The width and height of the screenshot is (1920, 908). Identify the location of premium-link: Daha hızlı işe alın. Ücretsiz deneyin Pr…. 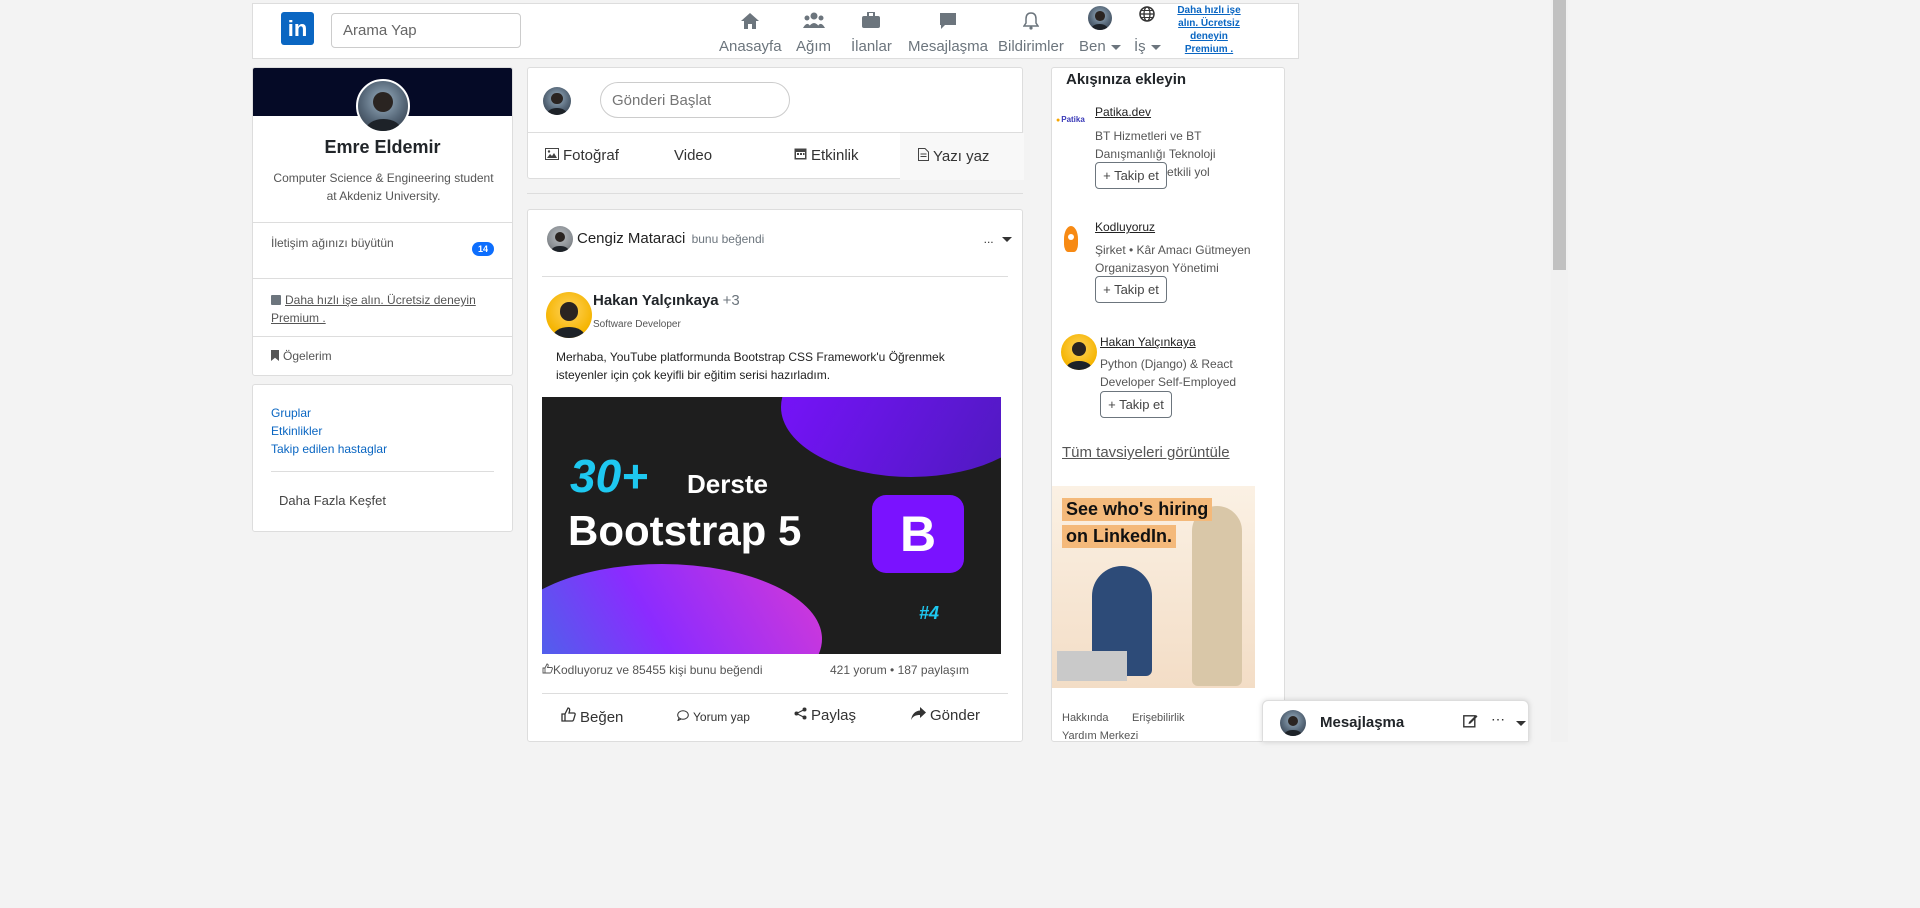
(1209, 30).